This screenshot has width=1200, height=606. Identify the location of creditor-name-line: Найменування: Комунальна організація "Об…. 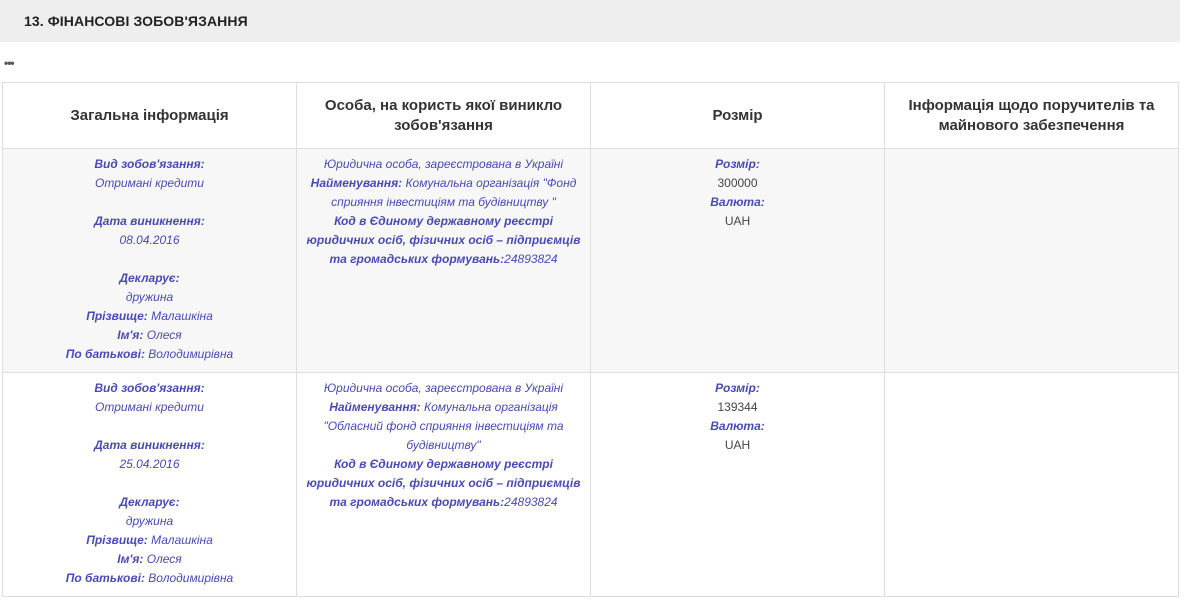
(443, 426).